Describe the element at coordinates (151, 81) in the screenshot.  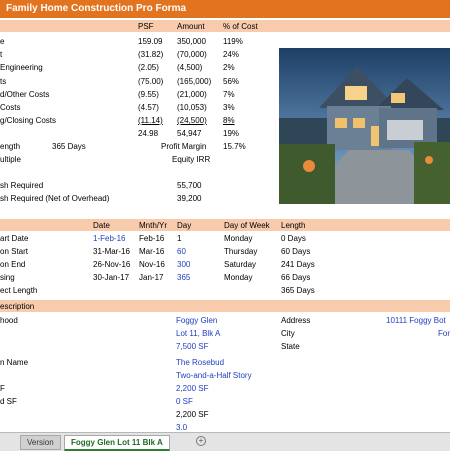
I see `cost-row-psf: (75.00)` at that location.